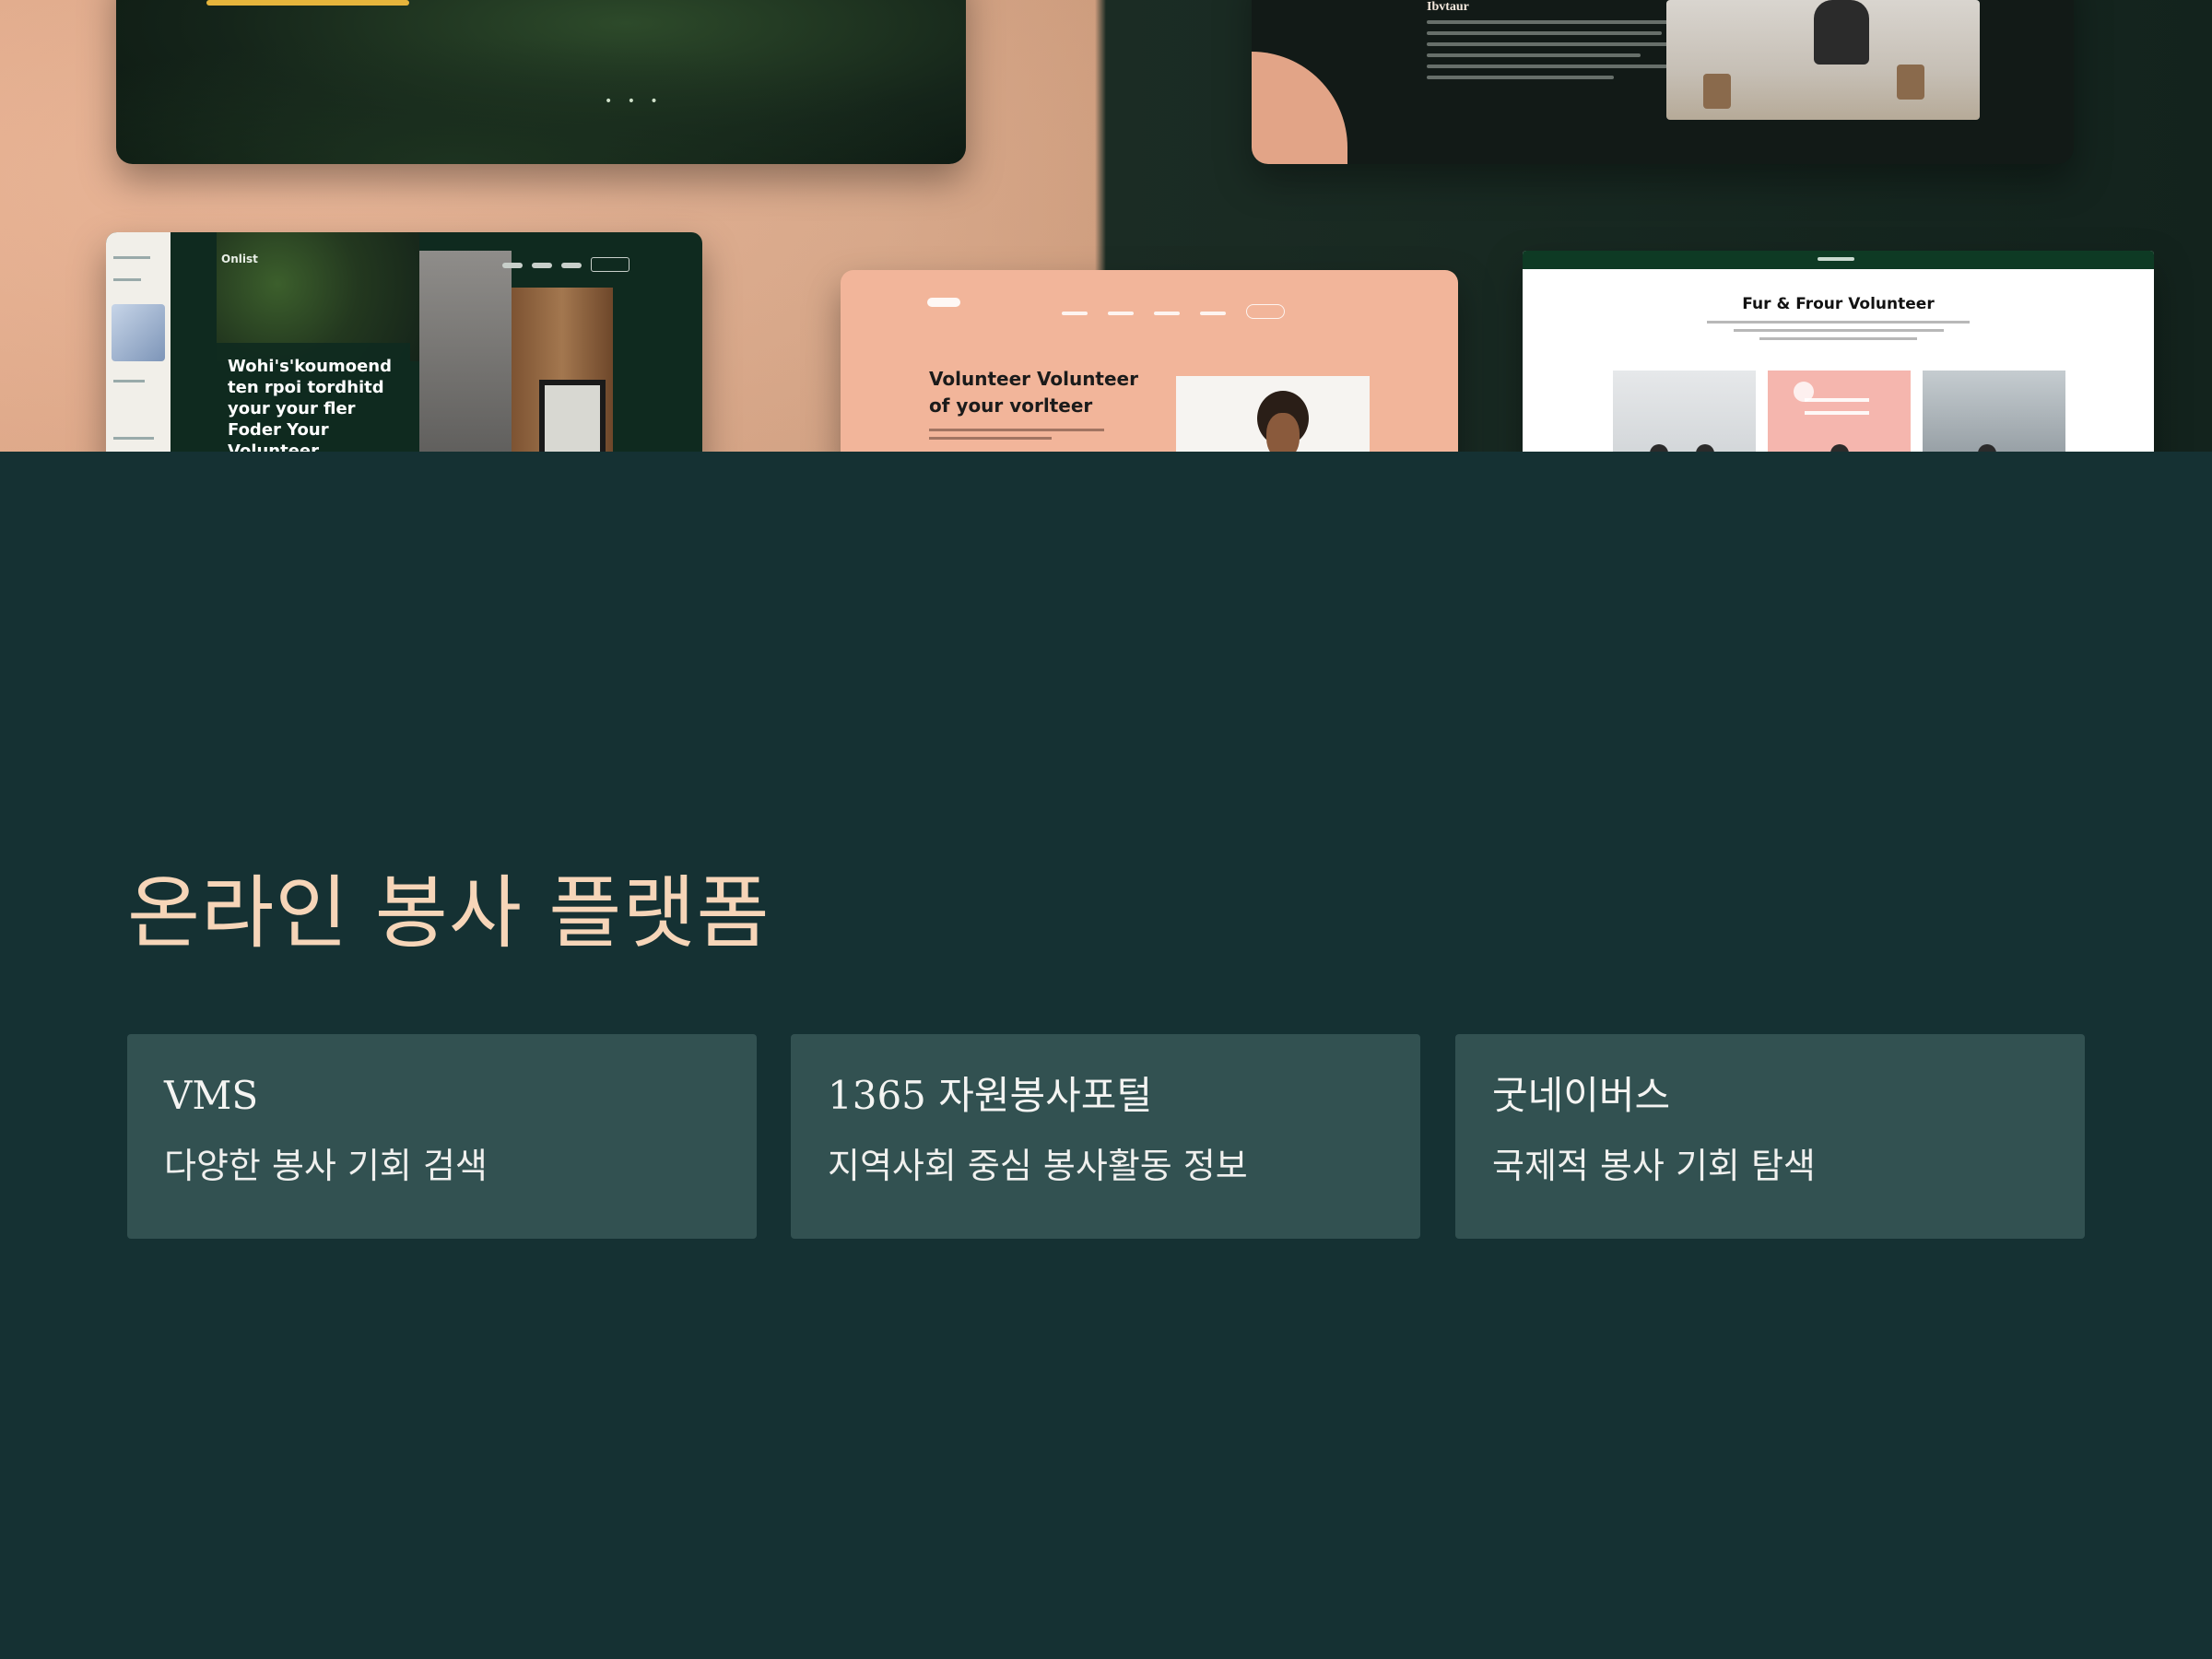 This screenshot has height=1659, width=2212. What do you see at coordinates (1770, 1136) in the screenshot?
I see `platform-card-goodneighbors: 굿네이버스 국제적 봉사 기회 탐색` at bounding box center [1770, 1136].